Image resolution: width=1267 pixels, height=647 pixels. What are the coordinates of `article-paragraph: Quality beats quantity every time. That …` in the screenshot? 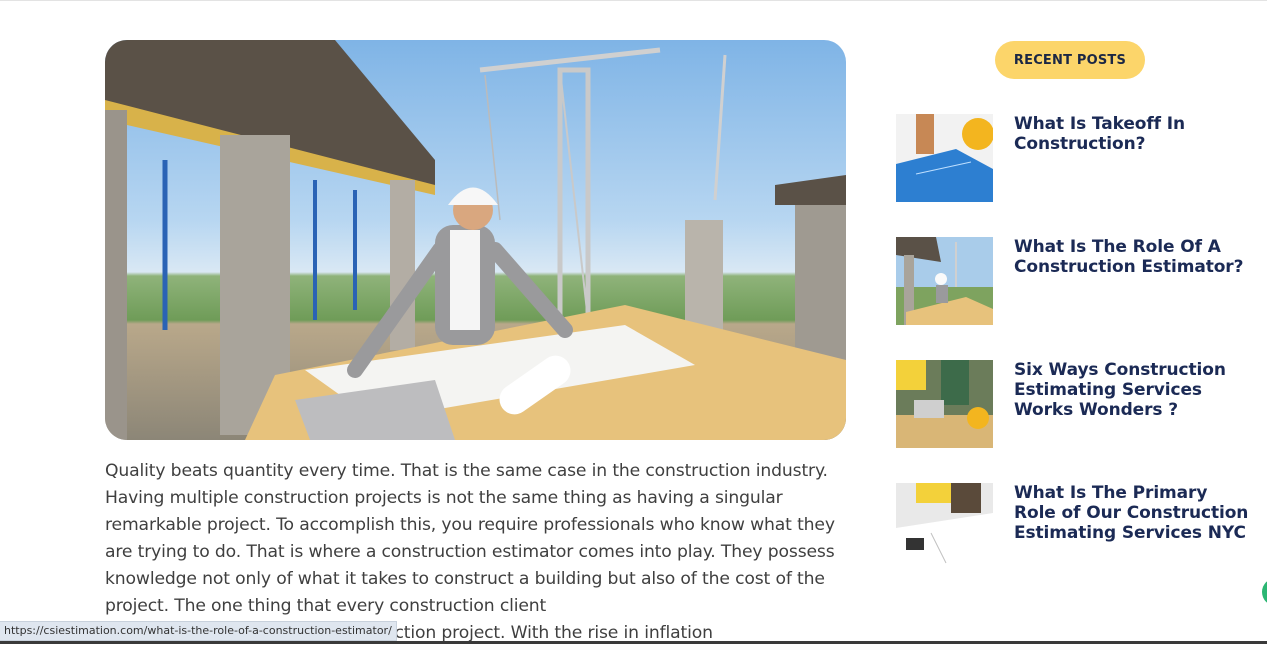 It's located at (470, 538).